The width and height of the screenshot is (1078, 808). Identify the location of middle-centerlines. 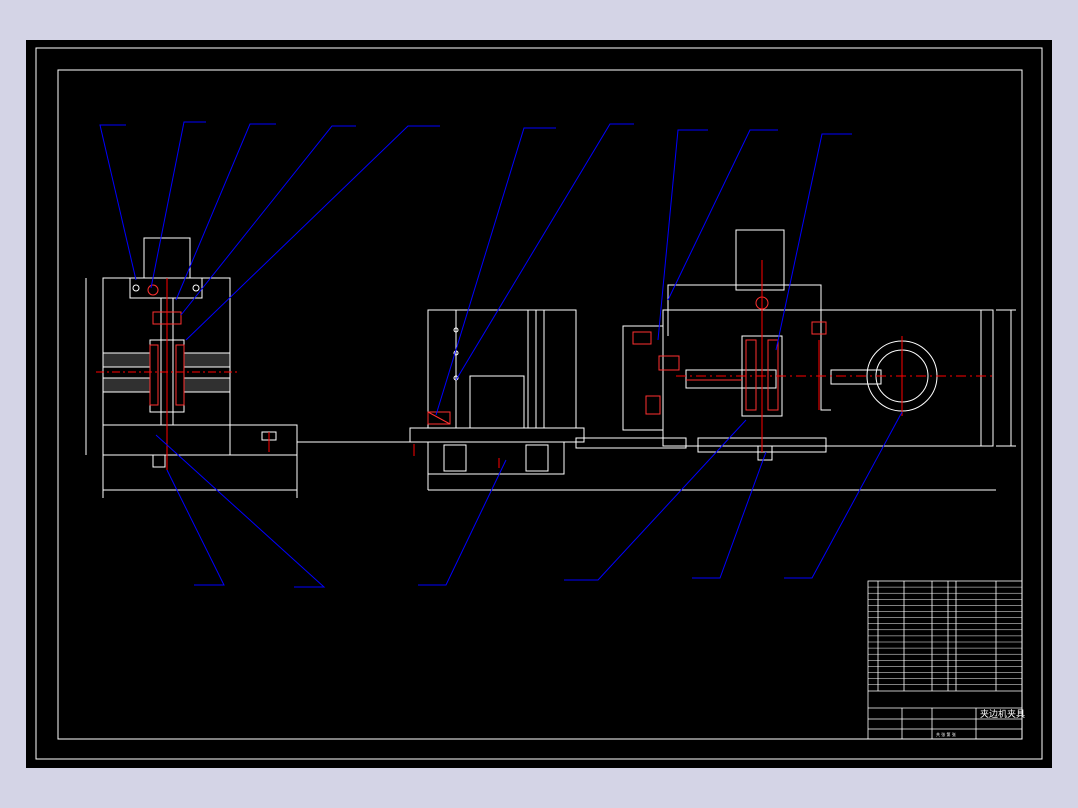
(456, 456).